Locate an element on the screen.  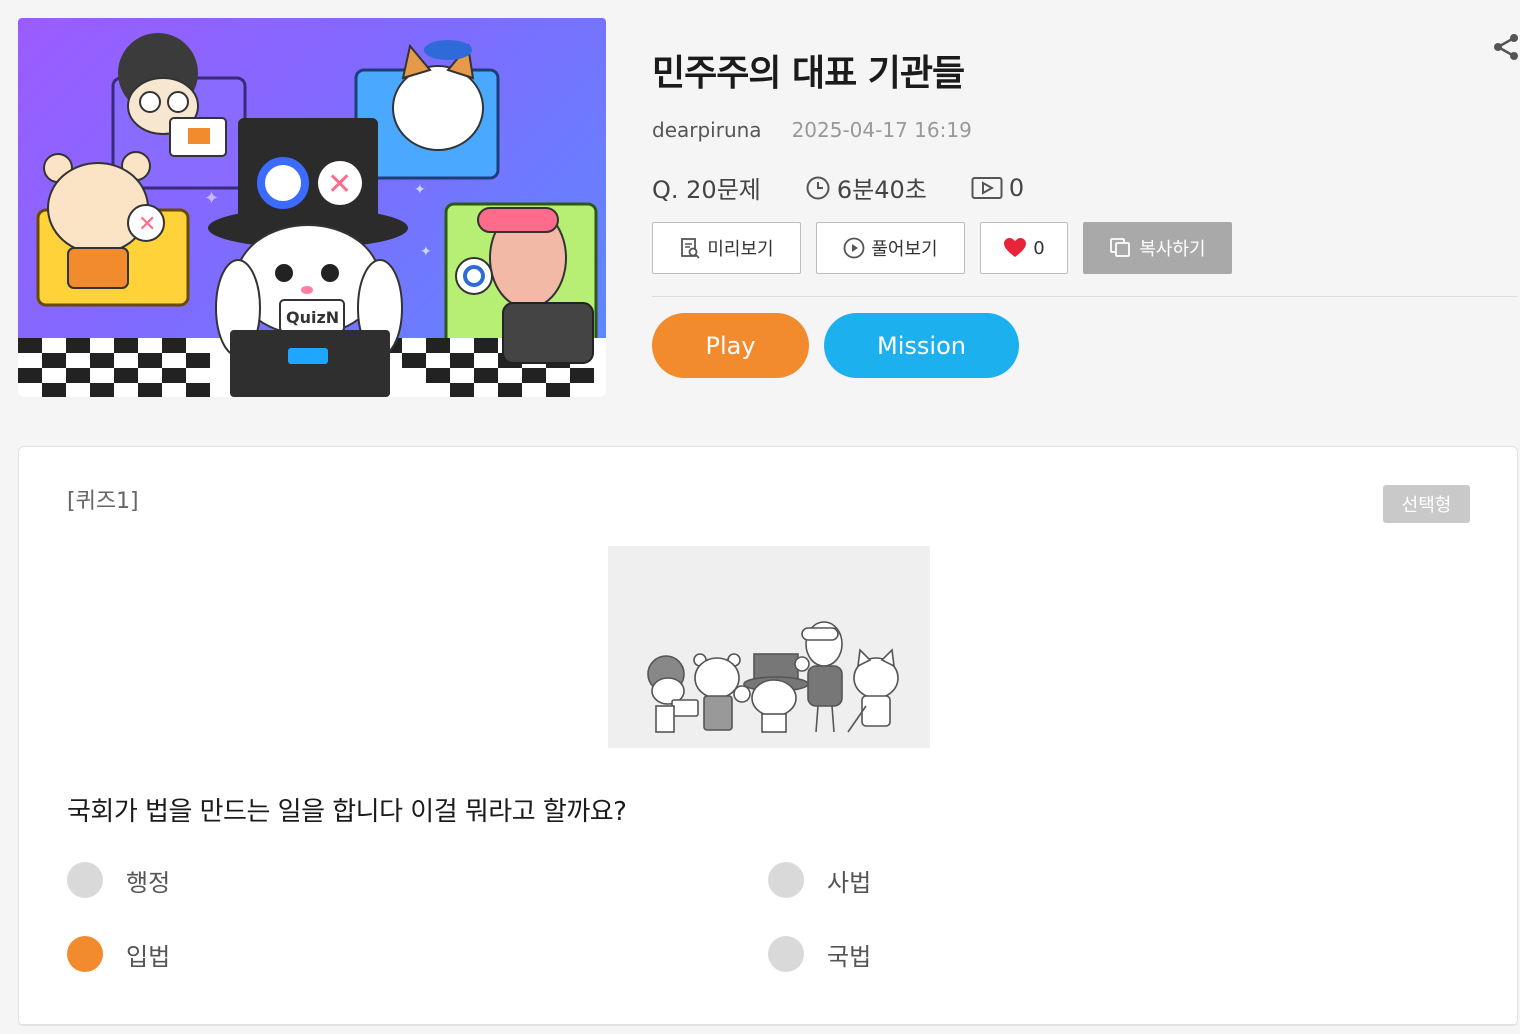
preview-label: 미리보기 is located at coordinates (740, 249).